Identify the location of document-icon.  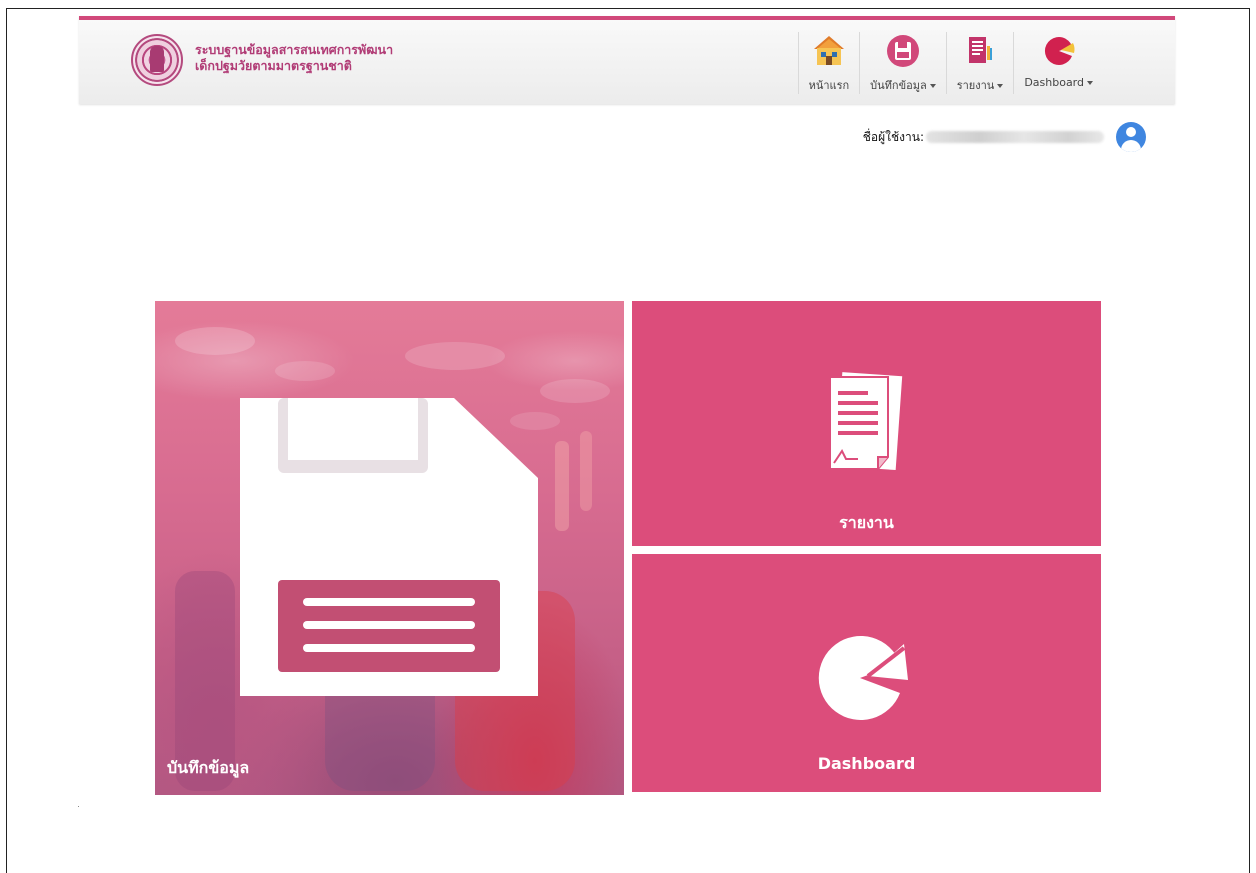
(867, 422).